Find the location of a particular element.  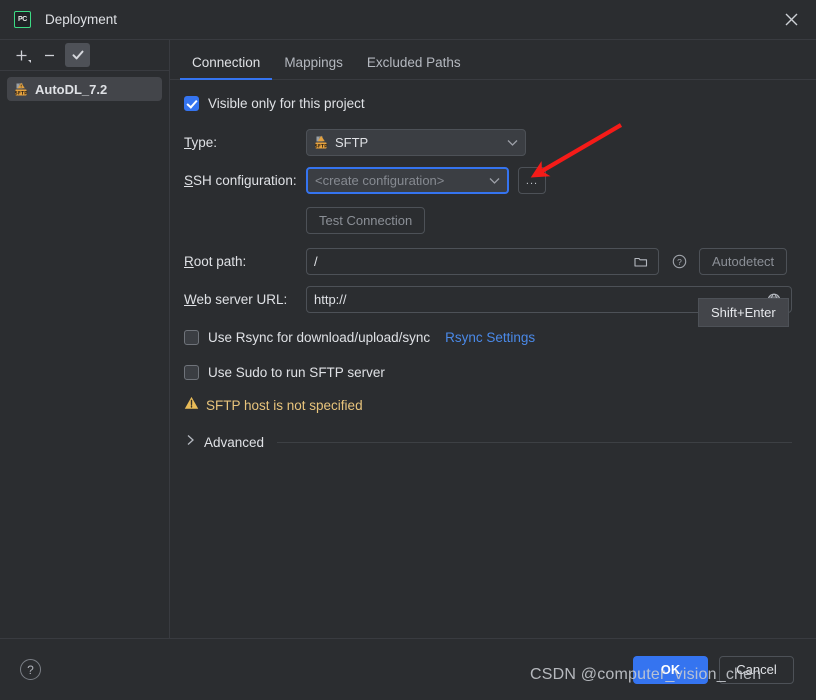

root-path-value: / is located at coordinates (316, 261).